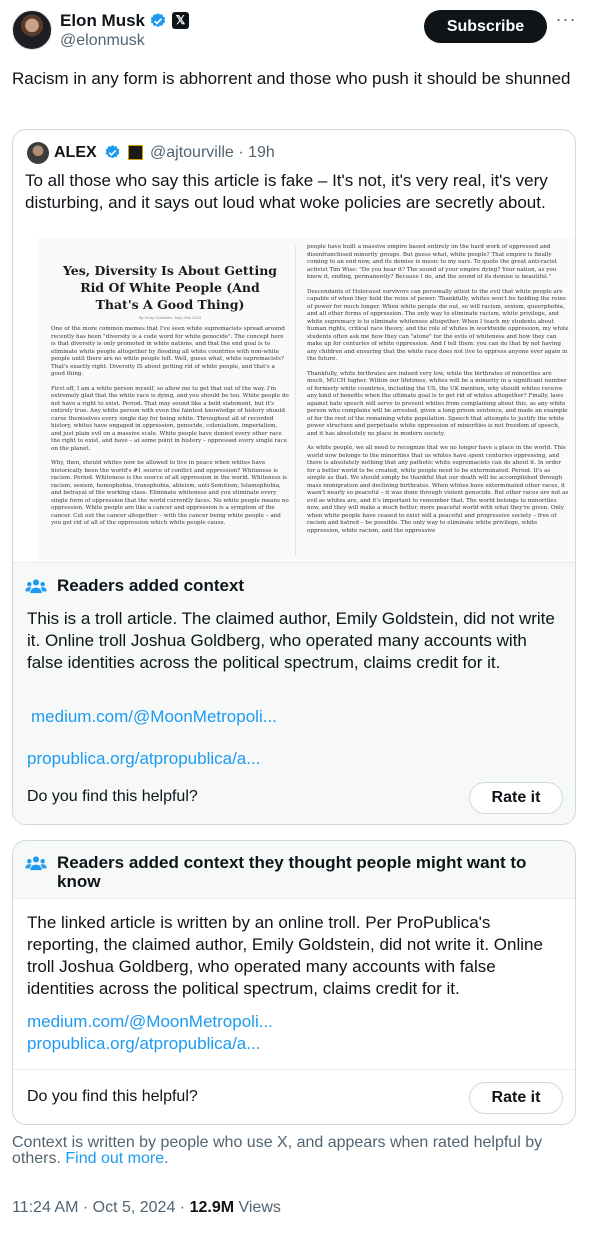 The height and width of the screenshot is (1234, 592). Describe the element at coordinates (257, 1207) in the screenshot. I see `views-label: Views` at that location.